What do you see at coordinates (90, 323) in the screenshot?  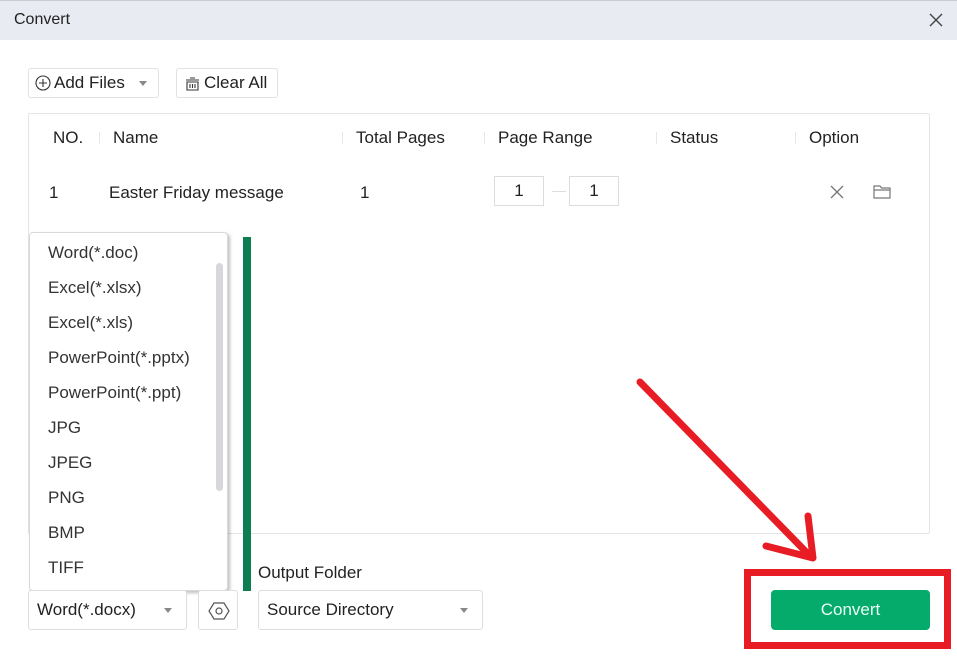 I see `format-option-excel-xls: Excel(*.xls)` at bounding box center [90, 323].